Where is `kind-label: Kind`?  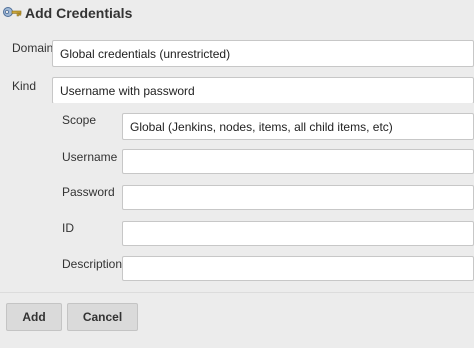
kind-label: Kind is located at coordinates (24, 86).